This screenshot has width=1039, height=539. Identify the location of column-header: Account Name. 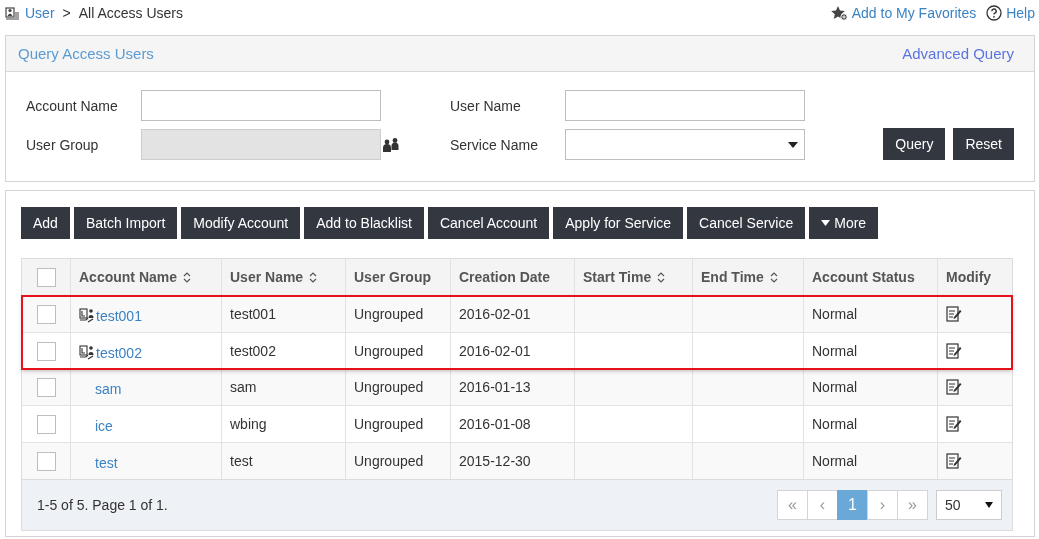
(128, 277).